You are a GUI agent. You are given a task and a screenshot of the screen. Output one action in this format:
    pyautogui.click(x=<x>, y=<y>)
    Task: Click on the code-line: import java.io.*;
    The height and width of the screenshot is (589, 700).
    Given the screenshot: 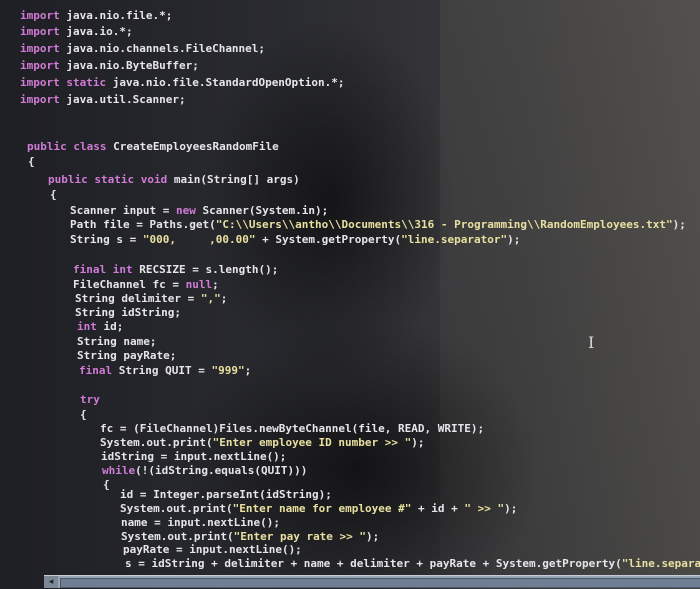 What is the action you would take?
    pyautogui.click(x=76, y=32)
    